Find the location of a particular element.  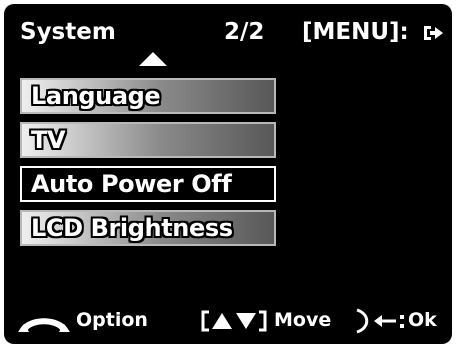

menu-item-label: Auto Power Off is located at coordinates (131, 184).